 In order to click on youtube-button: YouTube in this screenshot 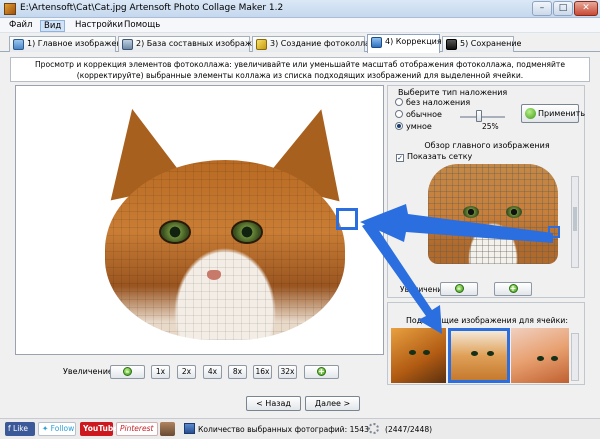, I will do `click(99, 429)`.